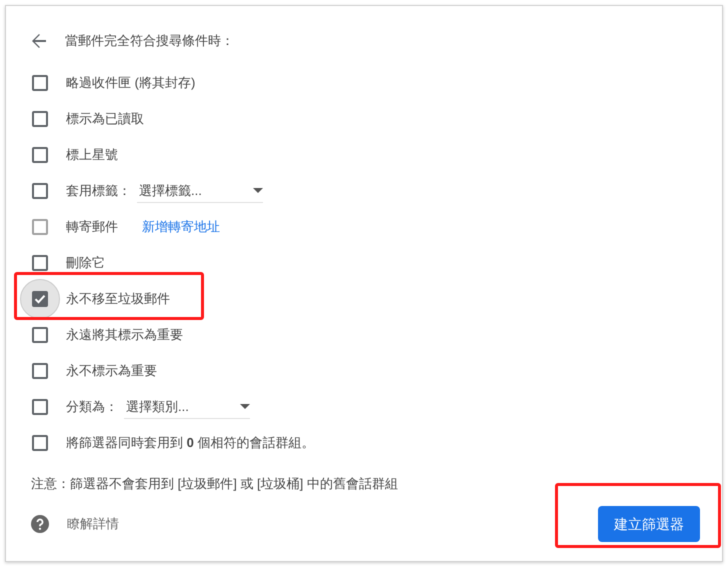 The height and width of the screenshot is (570, 728). Describe the element at coordinates (92, 407) in the screenshot. I see `option-label: 分類為：` at that location.